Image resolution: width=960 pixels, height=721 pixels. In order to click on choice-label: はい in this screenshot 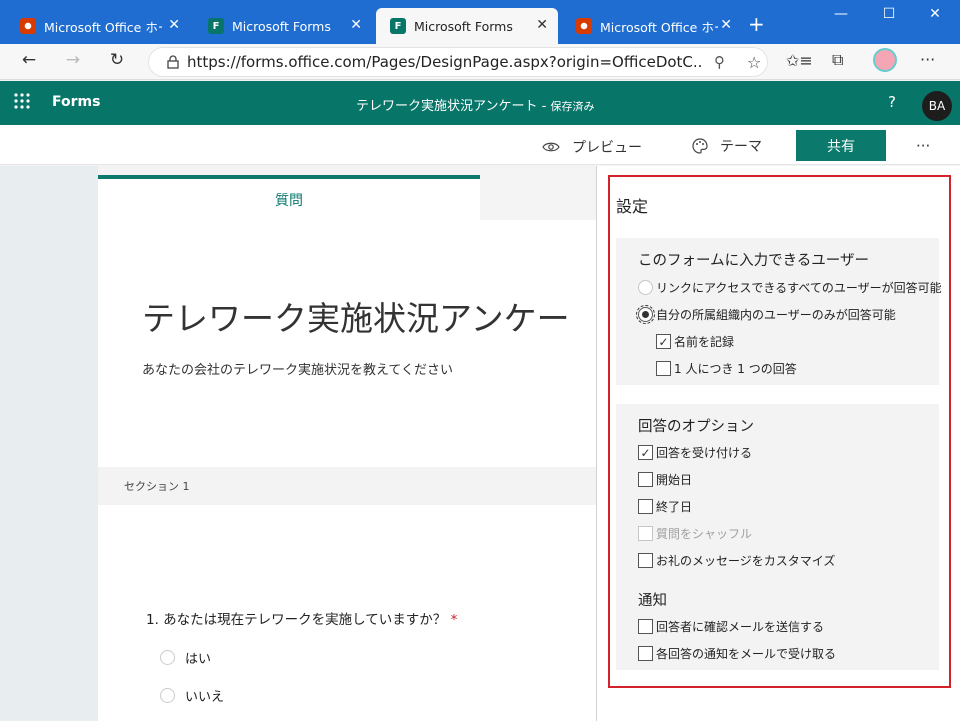, I will do `click(198, 659)`.